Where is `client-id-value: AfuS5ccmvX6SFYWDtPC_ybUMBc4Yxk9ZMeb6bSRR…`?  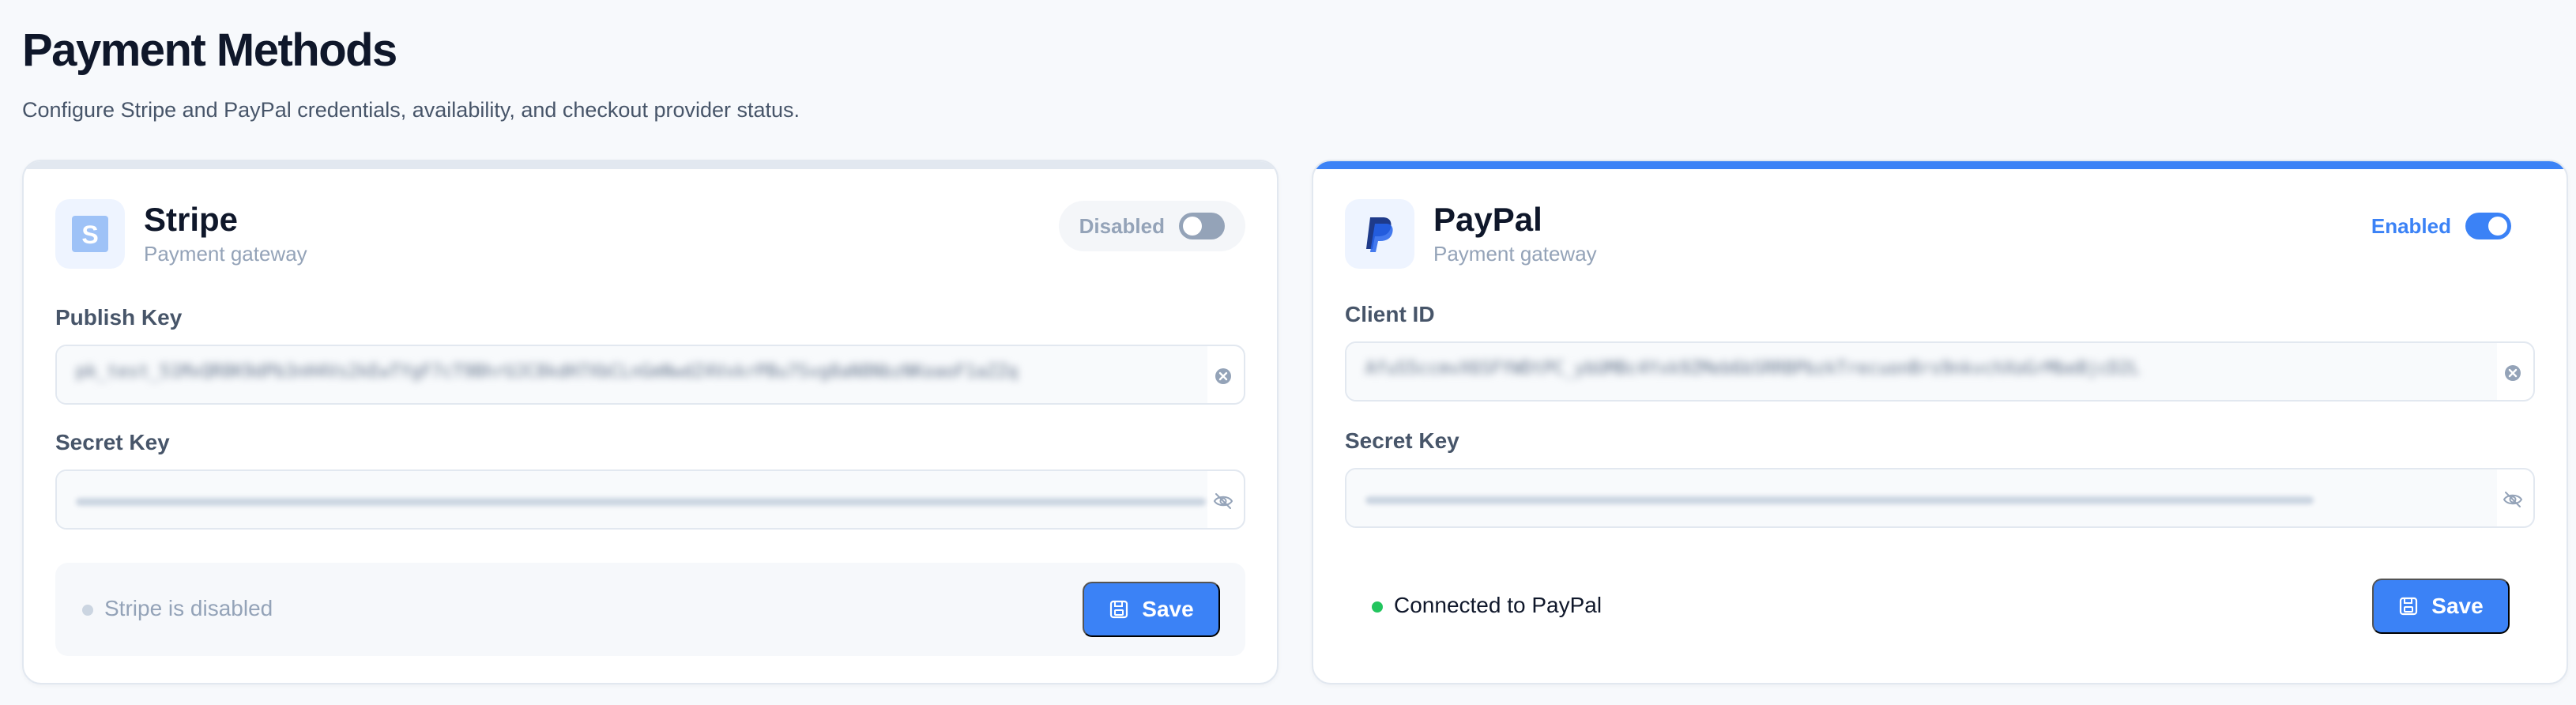 client-id-value: AfuS5ccmvX6SFYWDtPC_ybUMBc4Yxk9ZMeb6bSRR… is located at coordinates (1753, 369).